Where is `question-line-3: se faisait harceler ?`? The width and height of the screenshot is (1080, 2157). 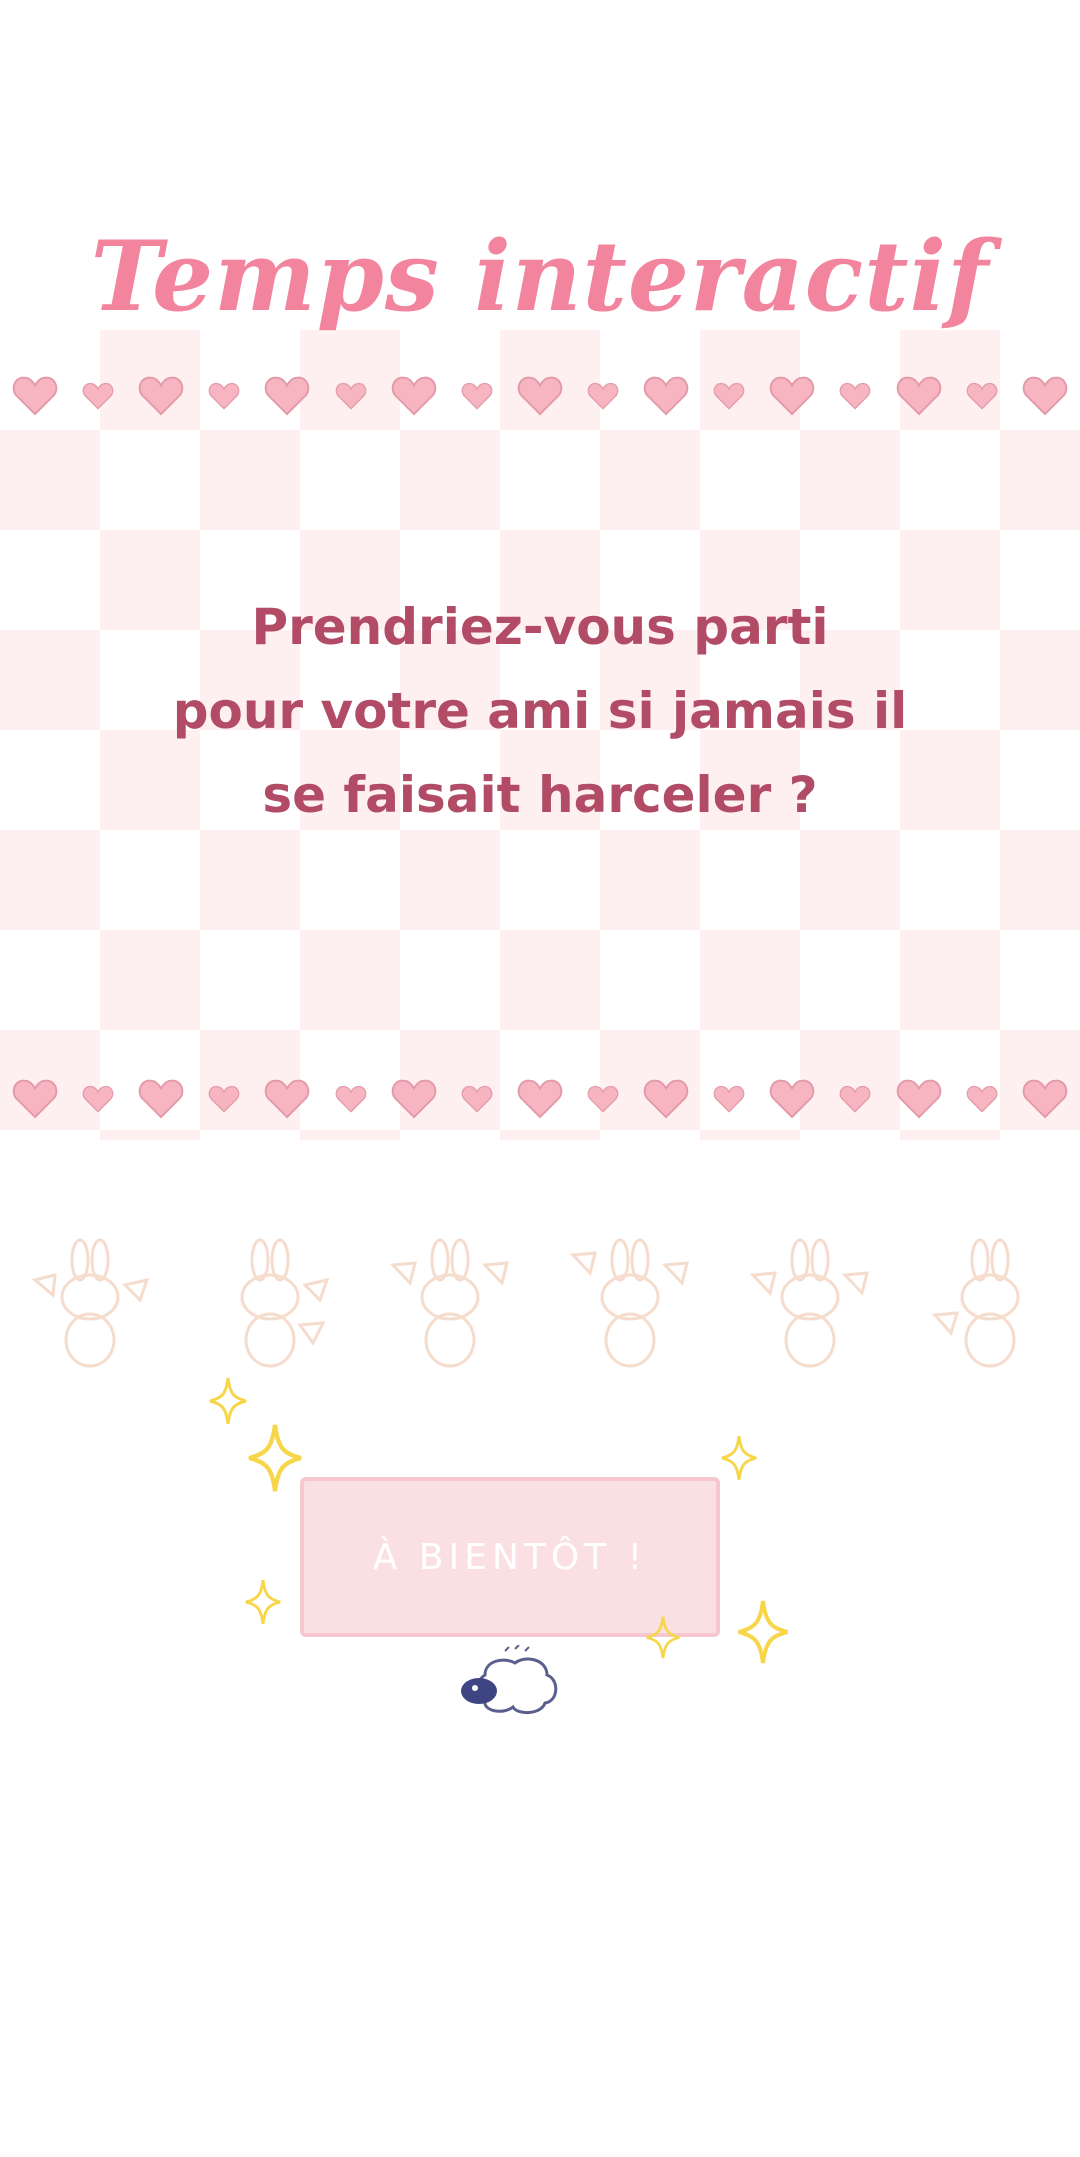
question-line-3: se faisait harceler ? is located at coordinates (540, 795).